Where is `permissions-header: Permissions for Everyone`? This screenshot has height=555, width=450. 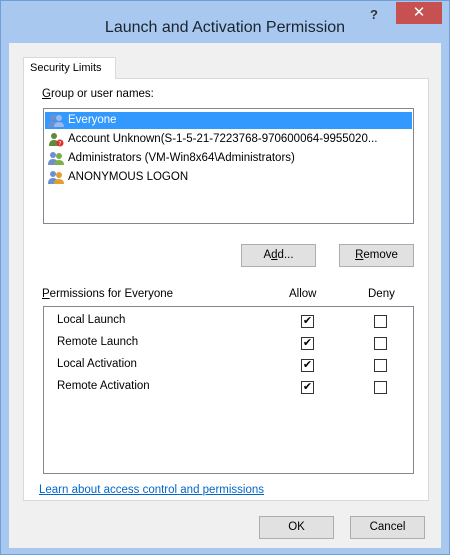 permissions-header: Permissions for Everyone is located at coordinates (108, 294).